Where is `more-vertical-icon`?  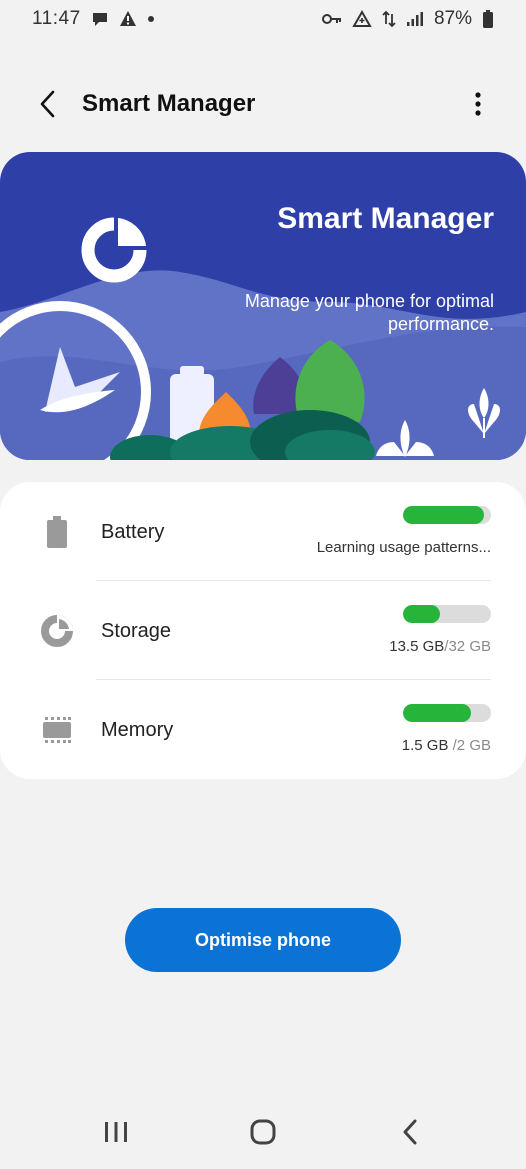 more-vertical-icon is located at coordinates (478, 106).